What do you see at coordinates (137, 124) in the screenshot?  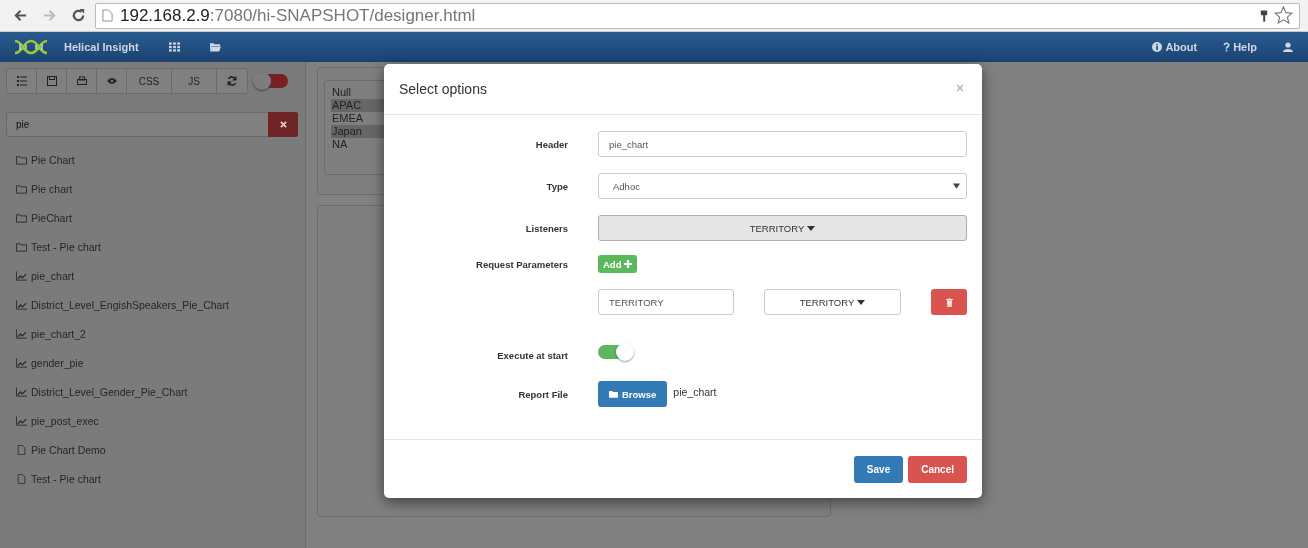 I see `search-field: pie` at bounding box center [137, 124].